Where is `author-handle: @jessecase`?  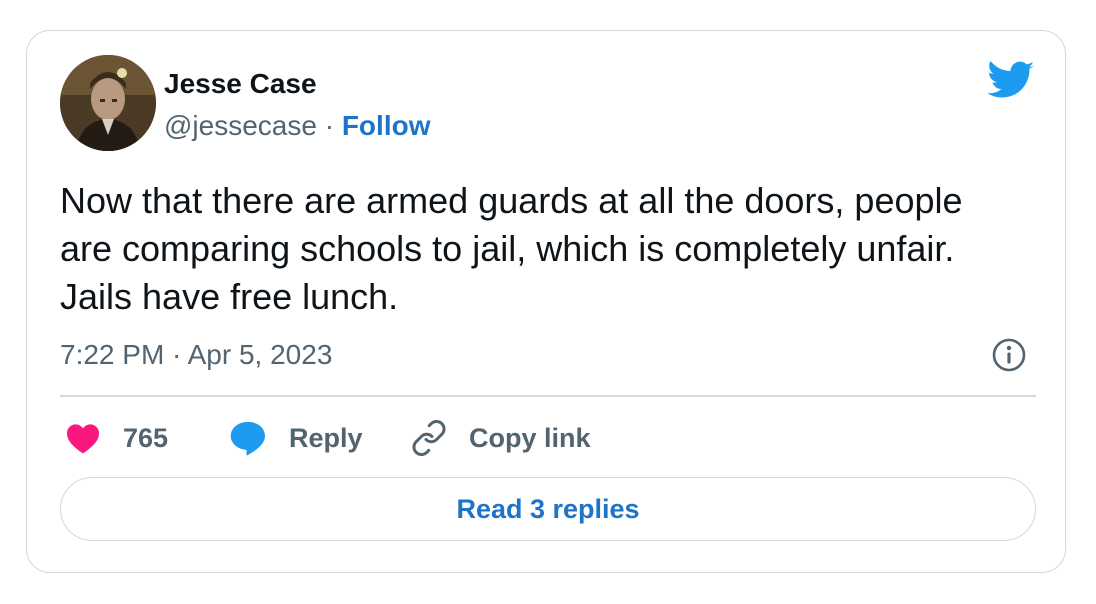 author-handle: @jessecase is located at coordinates (240, 125).